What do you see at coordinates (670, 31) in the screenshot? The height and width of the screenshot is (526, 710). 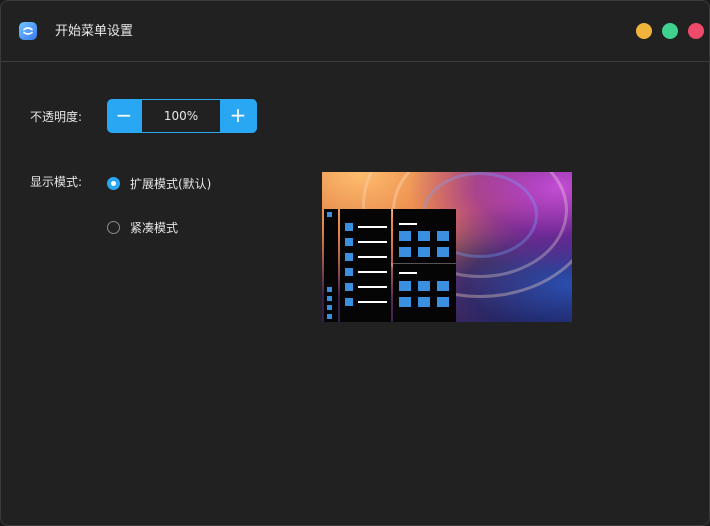 I see `maximize-button` at bounding box center [670, 31].